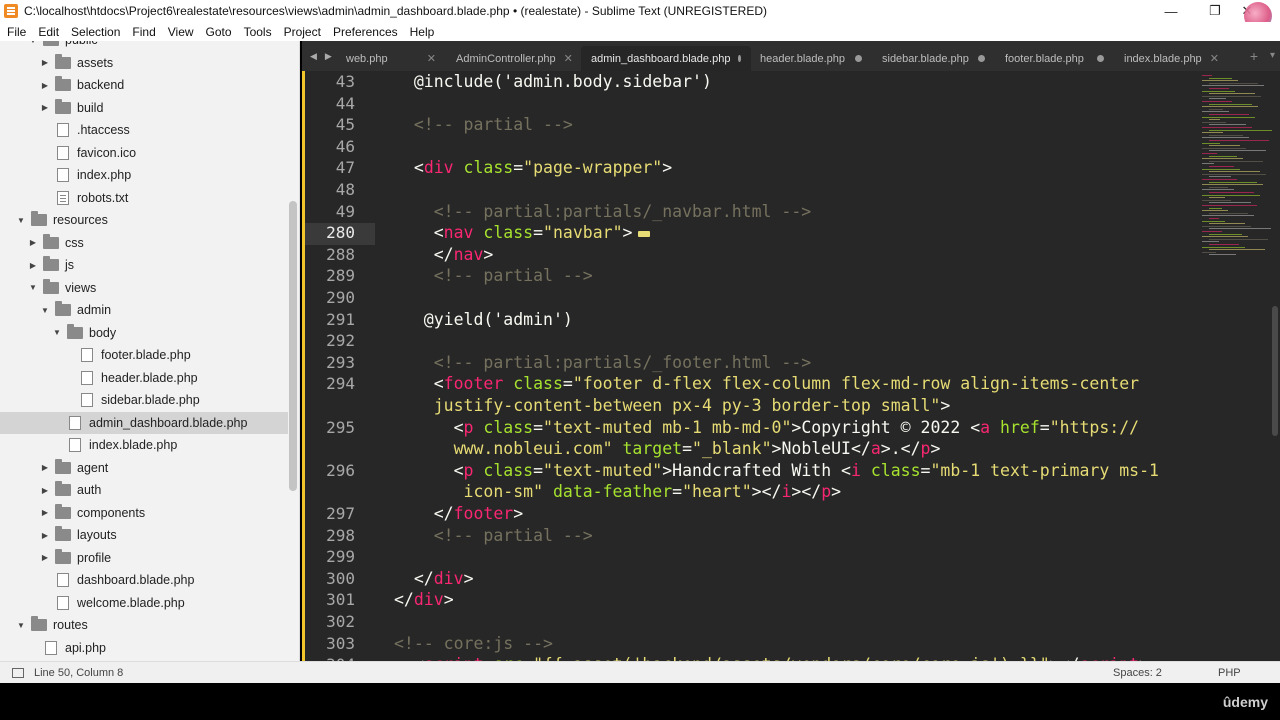 The image size is (1280, 720). Describe the element at coordinates (18, 672) in the screenshot. I see `panel-toggle-icon` at that location.